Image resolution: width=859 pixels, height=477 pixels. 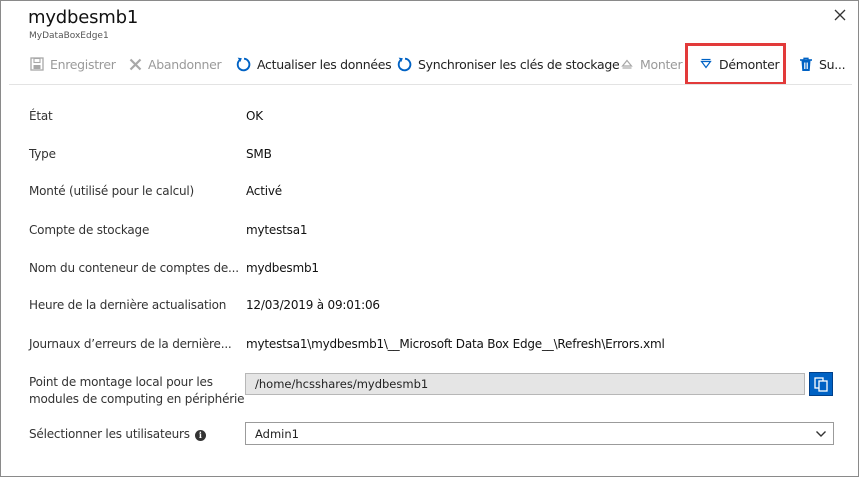 What do you see at coordinates (539, 433) in the screenshot?
I see `users-select: Admin1` at bounding box center [539, 433].